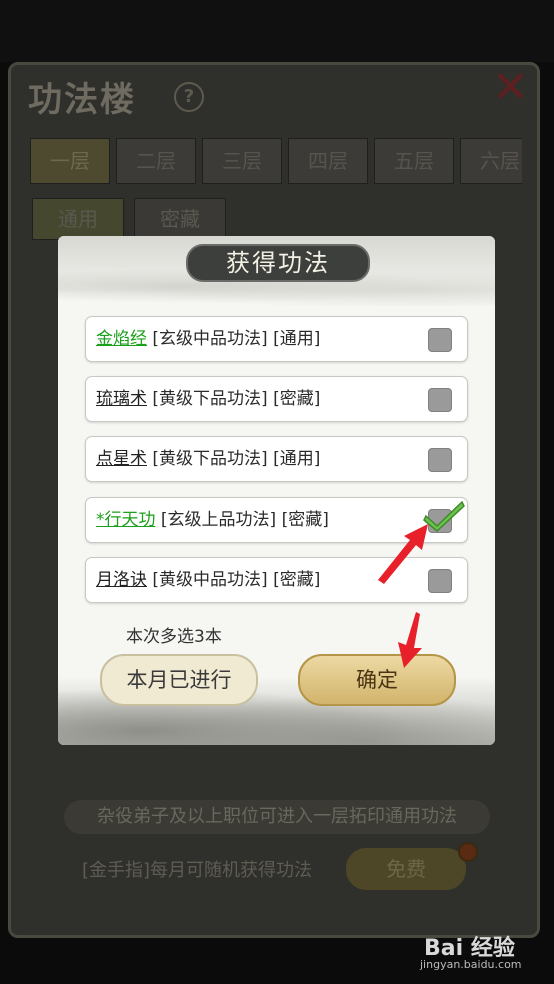  I want to click on tab-floor-5: 五层, so click(414, 161).